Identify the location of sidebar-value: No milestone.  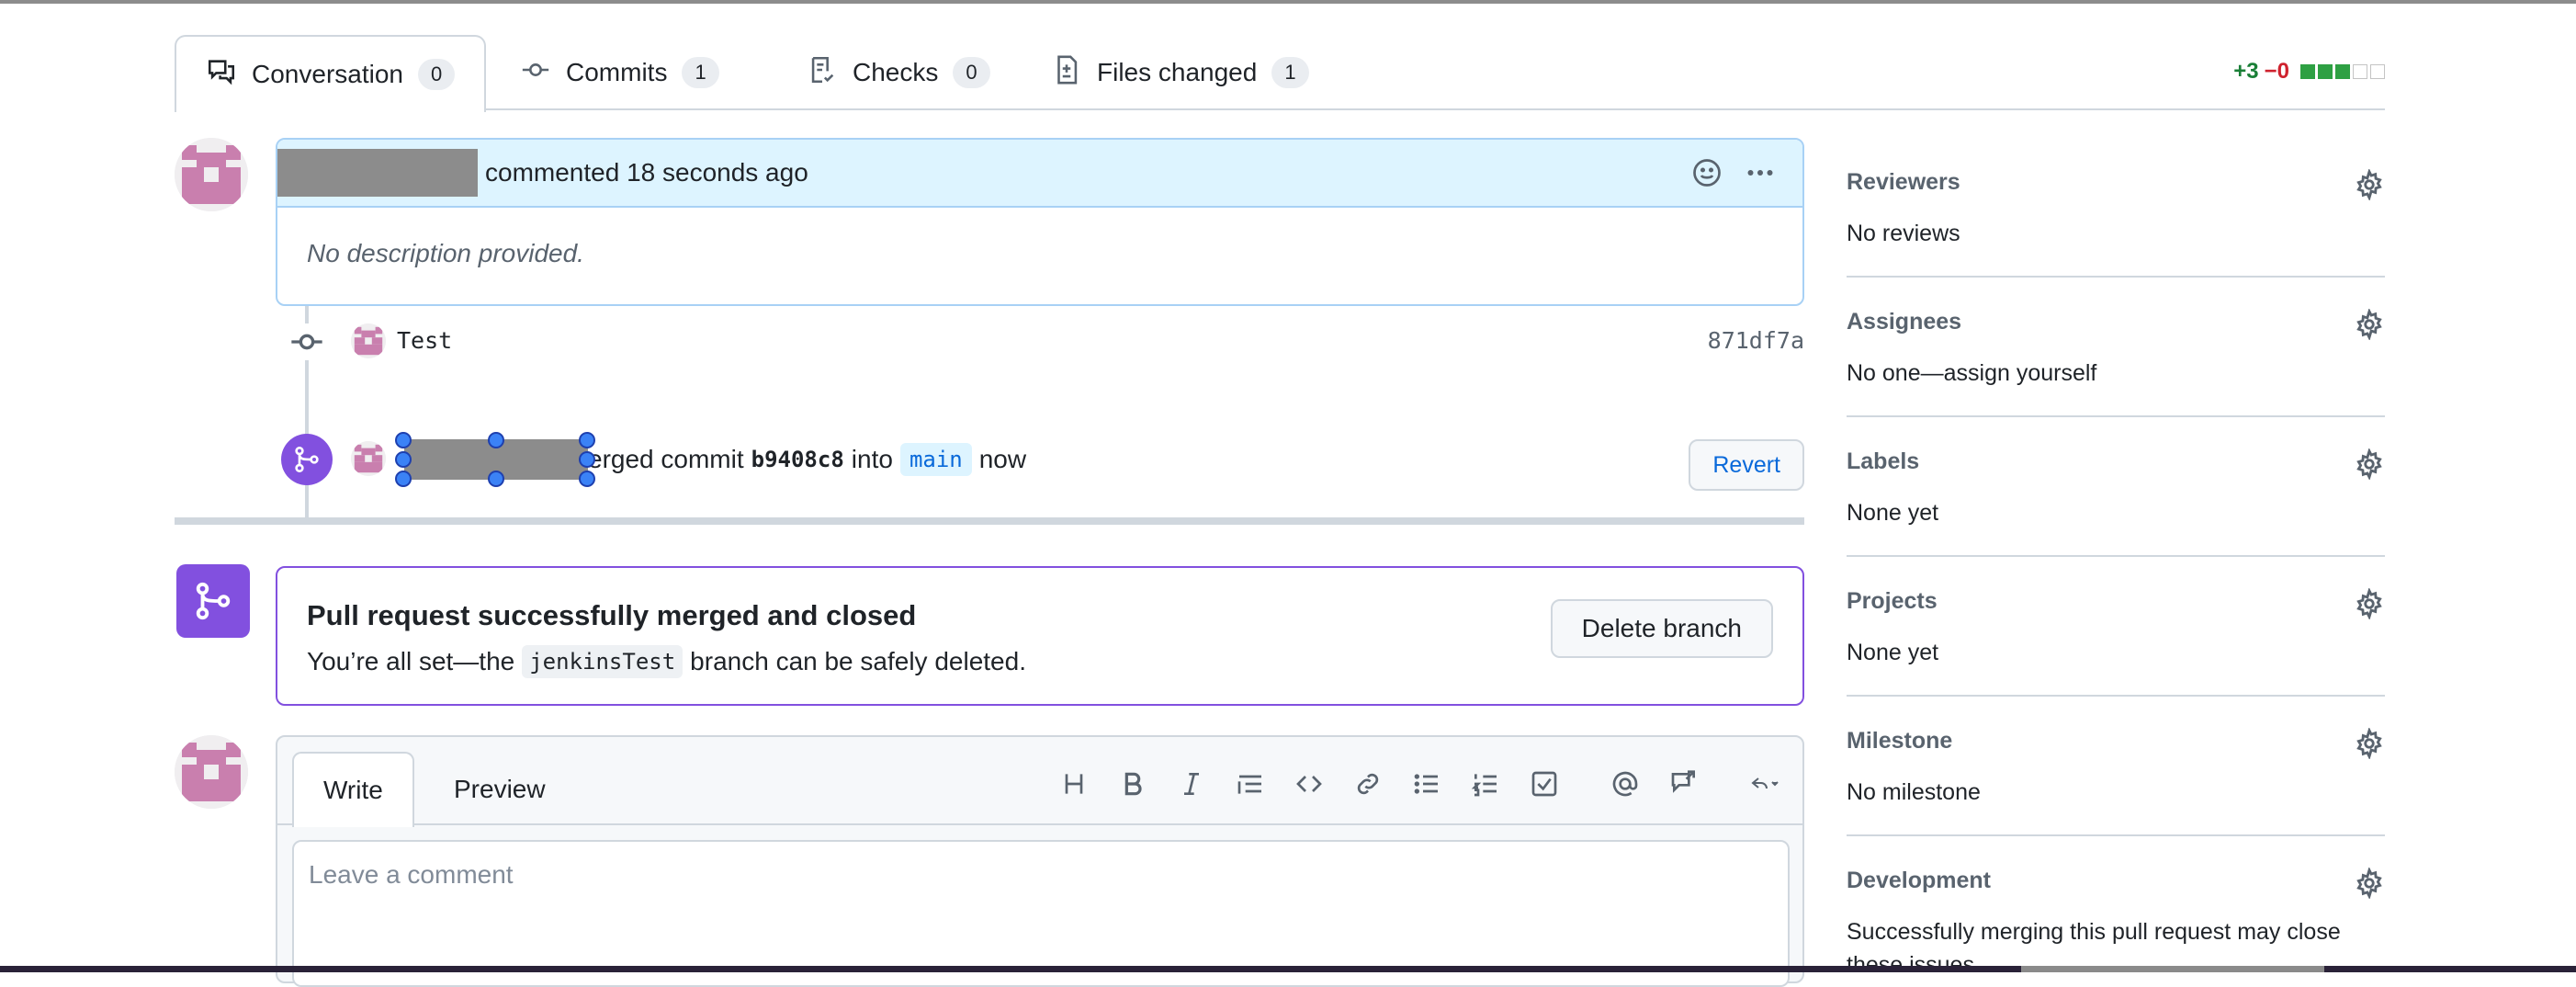
(1914, 792).